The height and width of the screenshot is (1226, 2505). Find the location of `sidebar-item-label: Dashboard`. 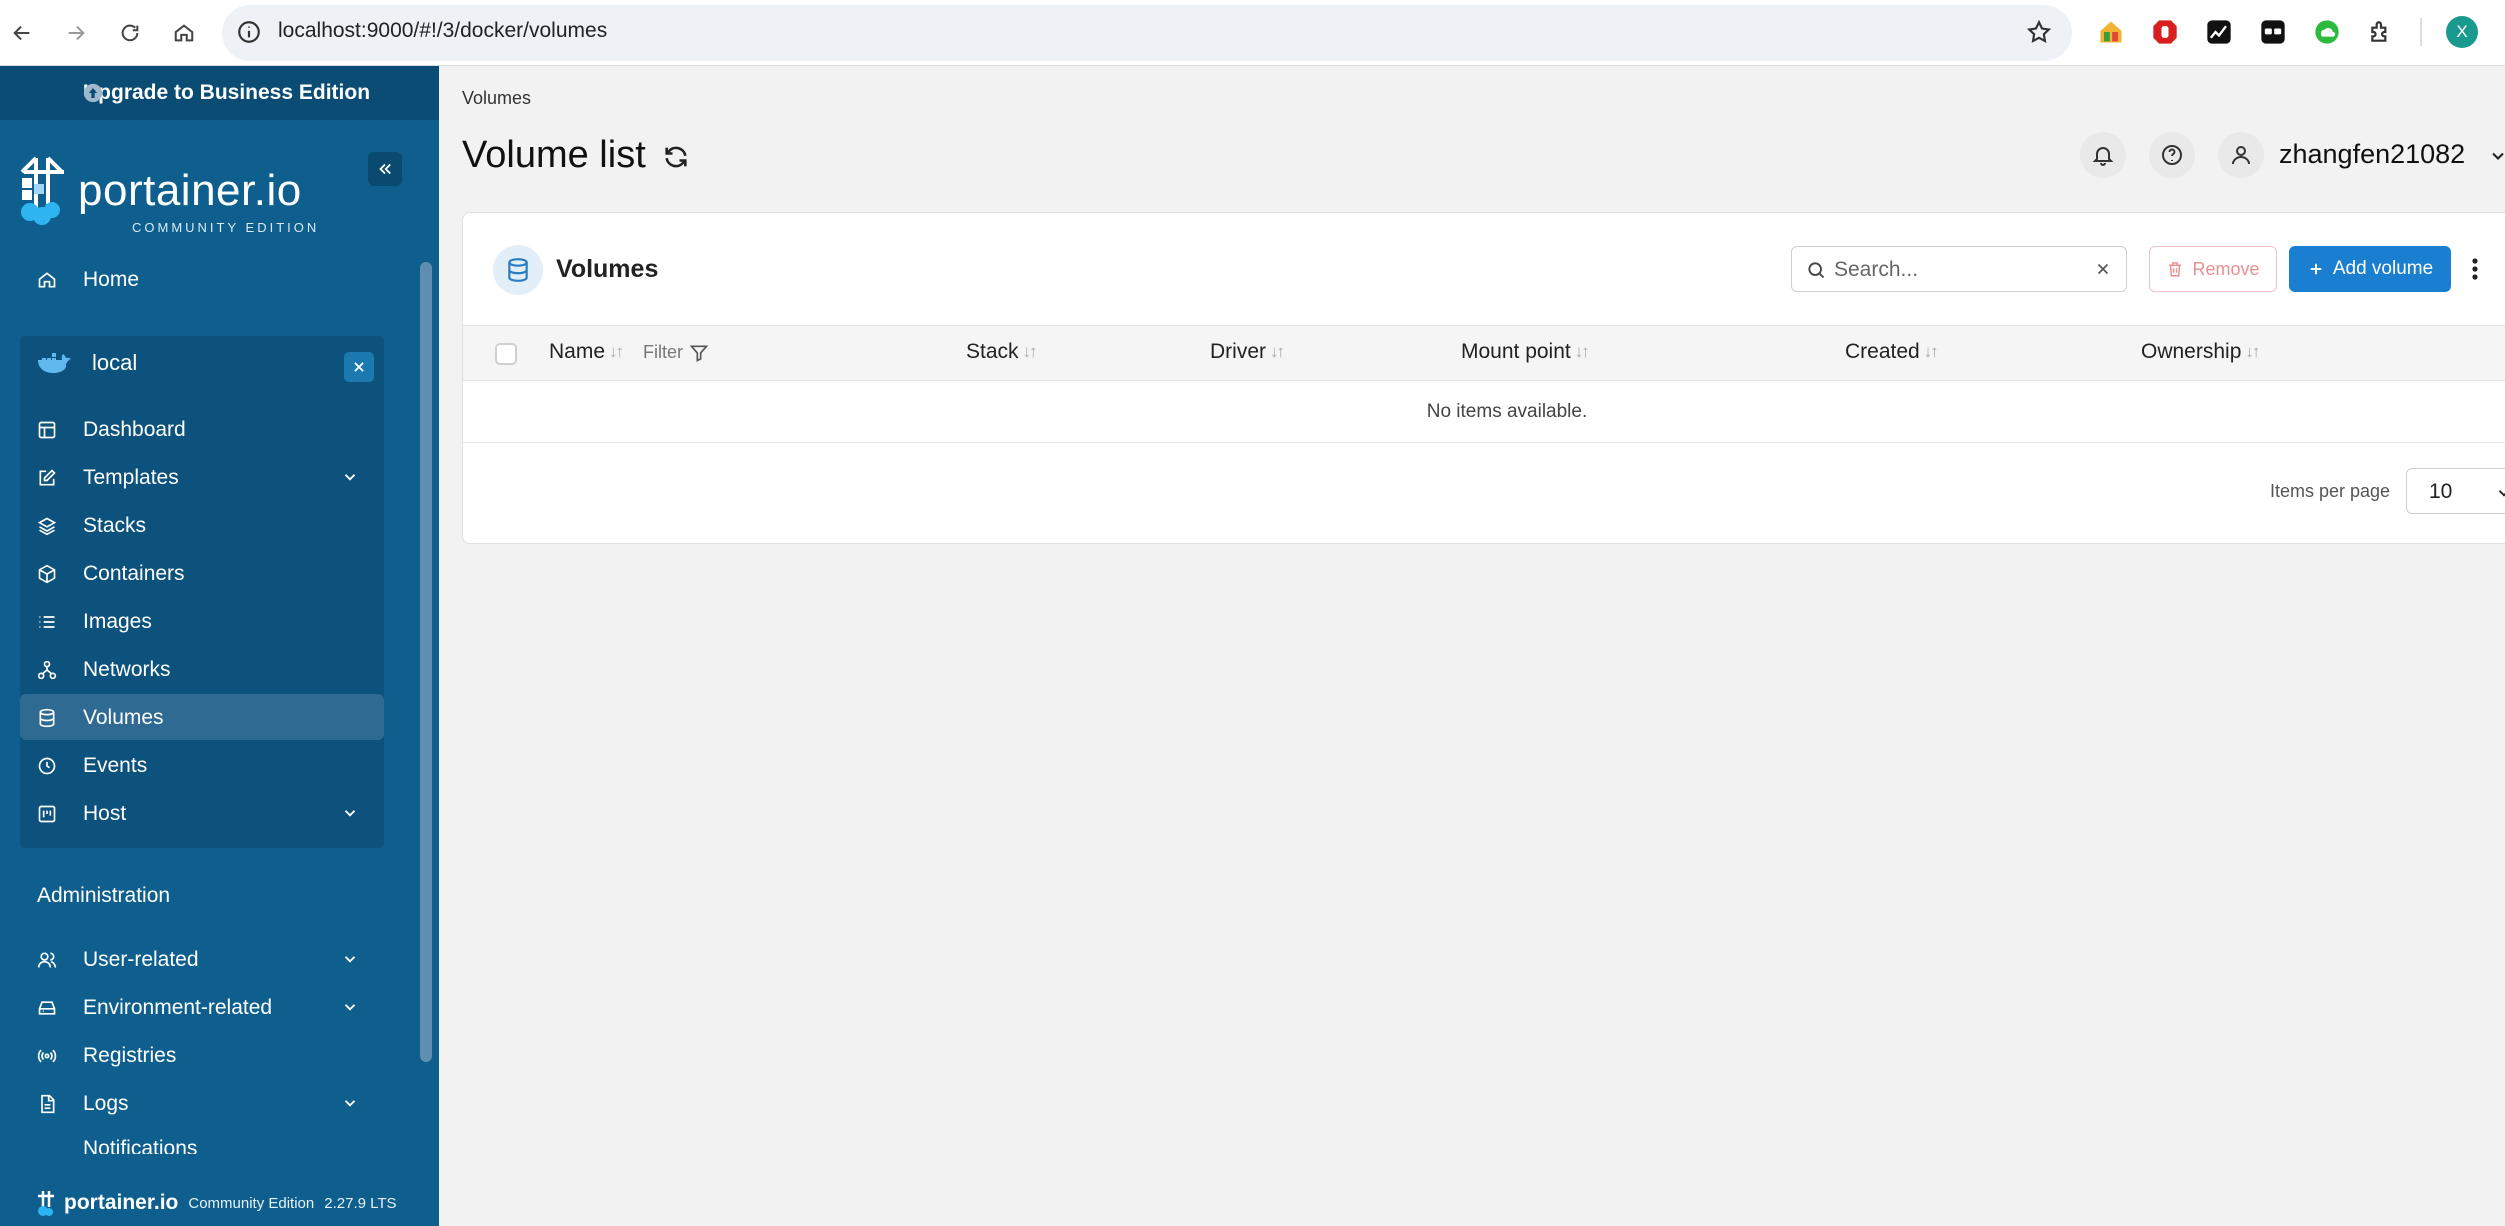

sidebar-item-label: Dashboard is located at coordinates (134, 429).